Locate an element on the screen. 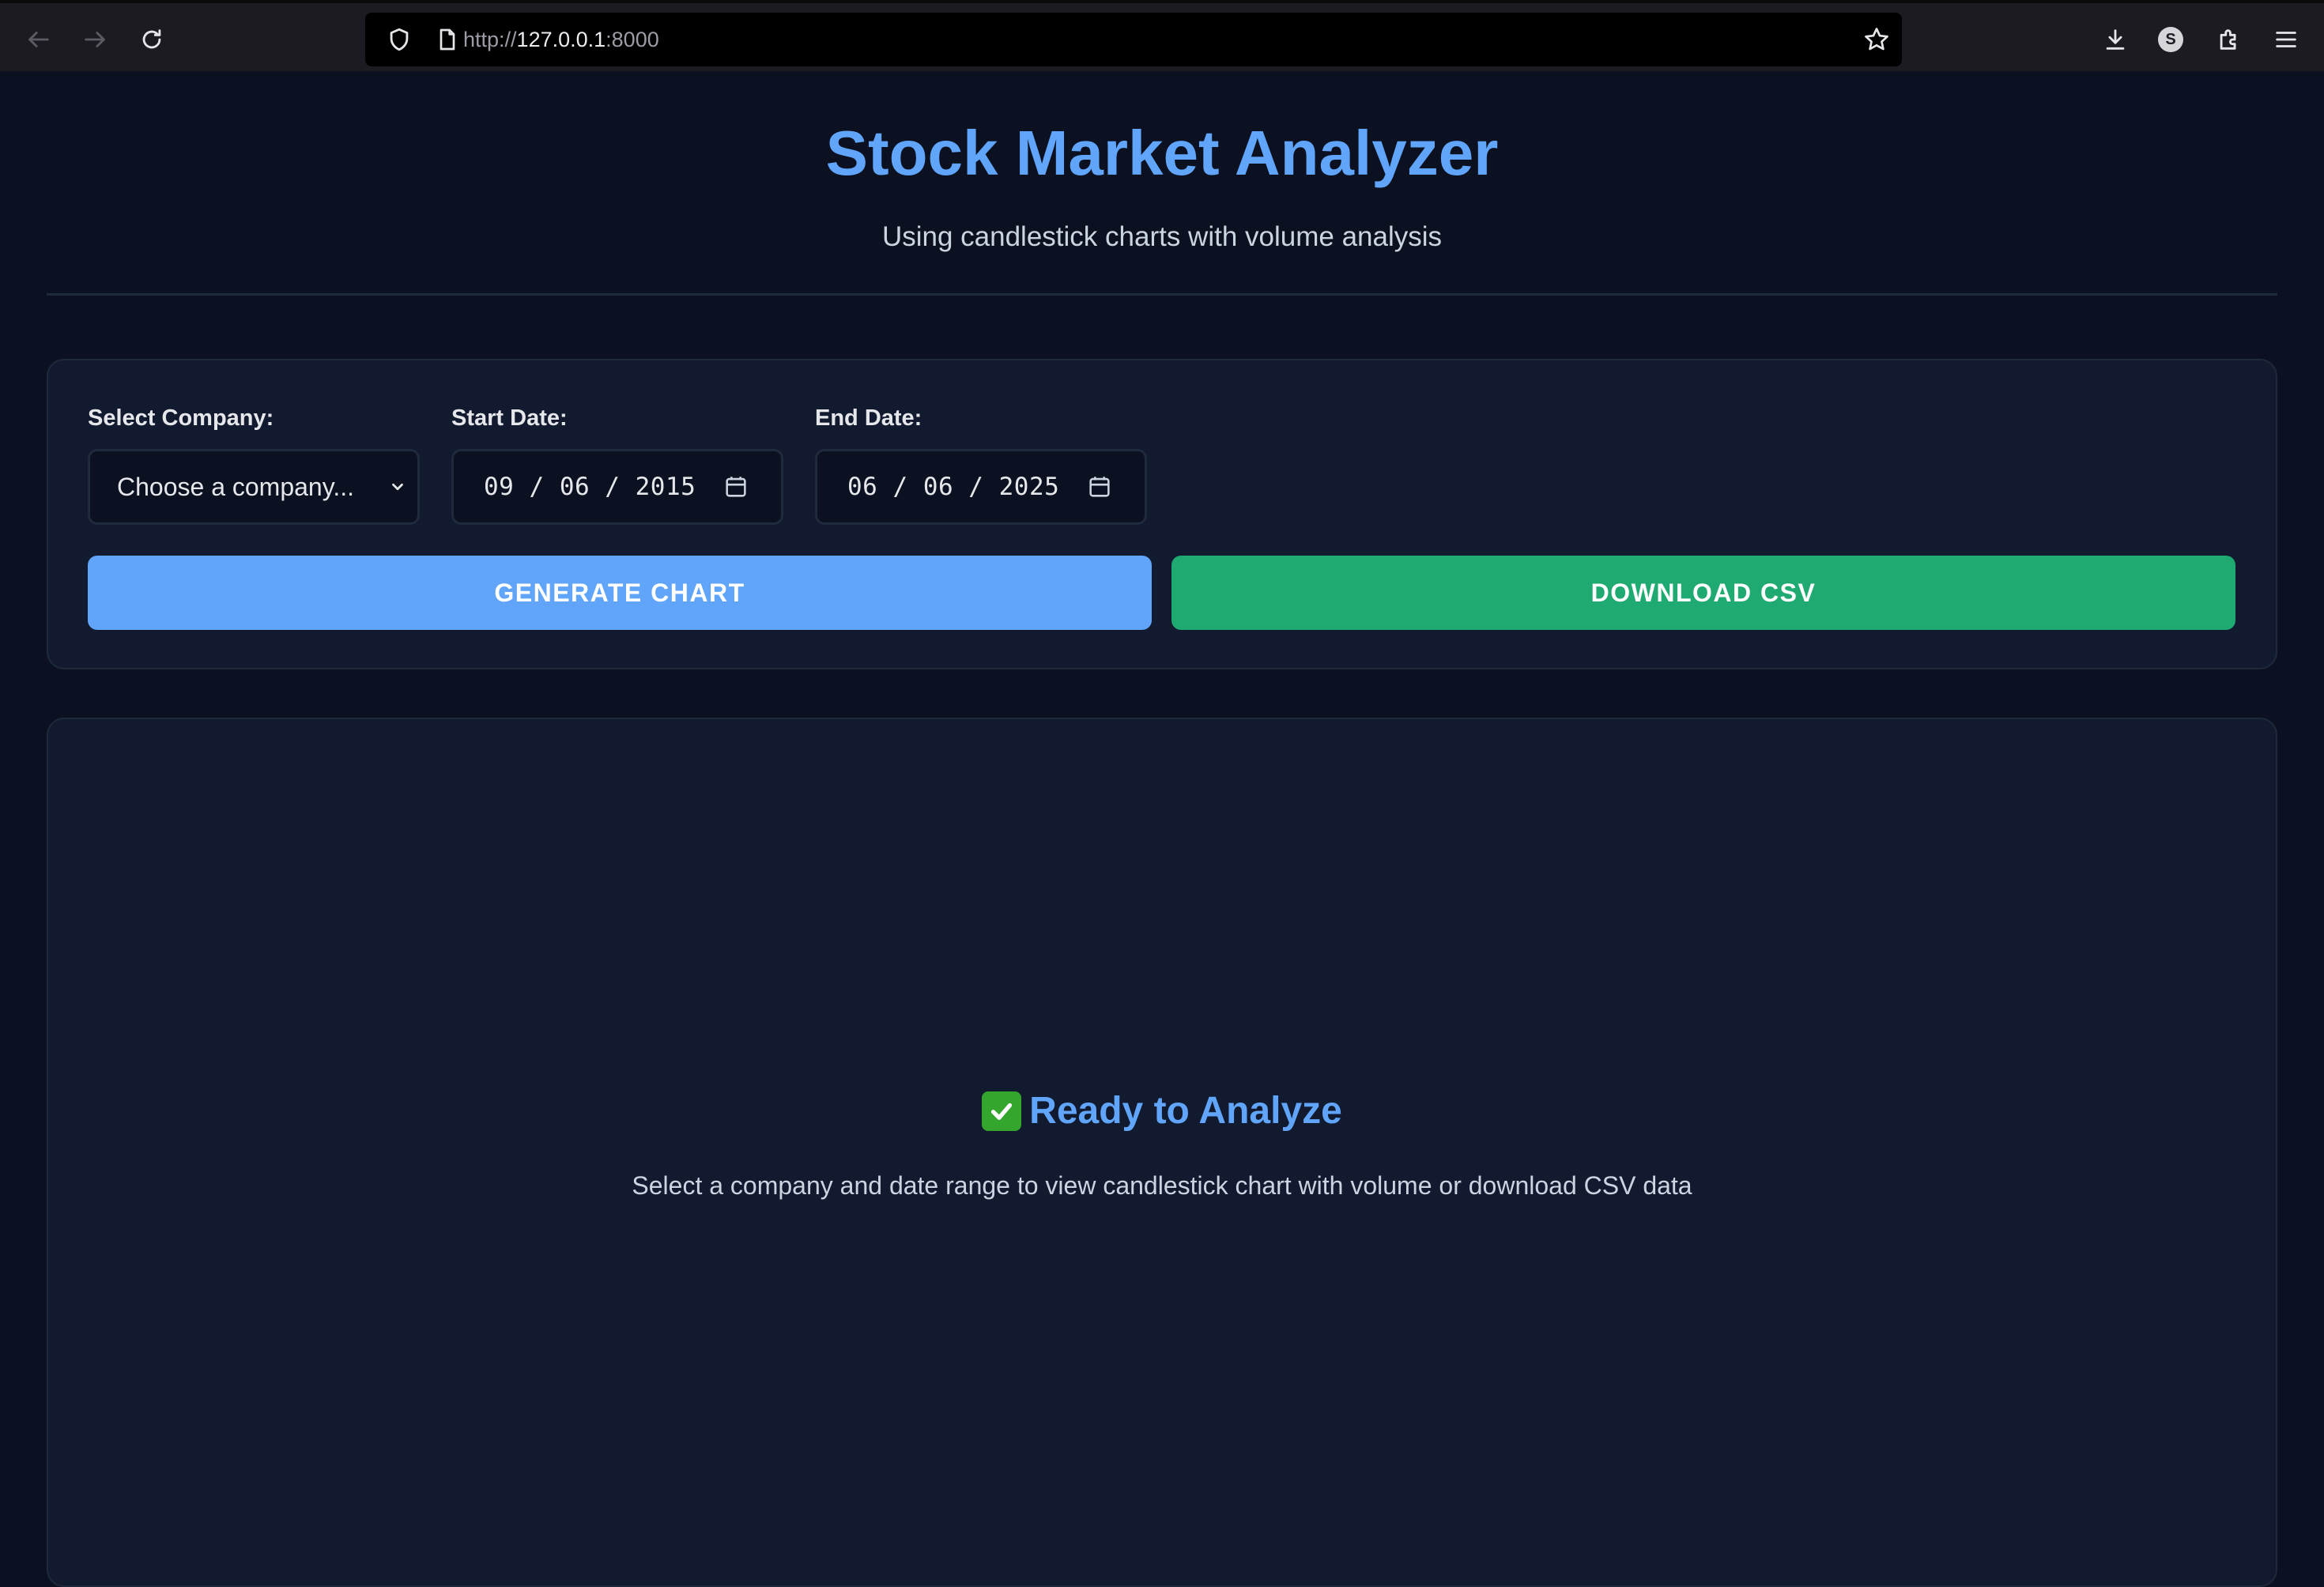 This screenshot has height=1587, width=2324. forward-icon is located at coordinates (95, 39).